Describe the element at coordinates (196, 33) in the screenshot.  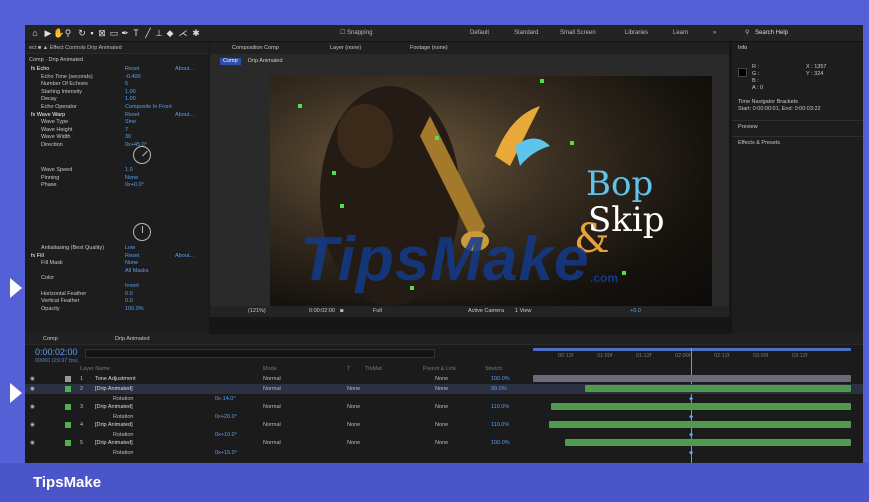
I see `puppet-tool-icon: ✱` at that location.